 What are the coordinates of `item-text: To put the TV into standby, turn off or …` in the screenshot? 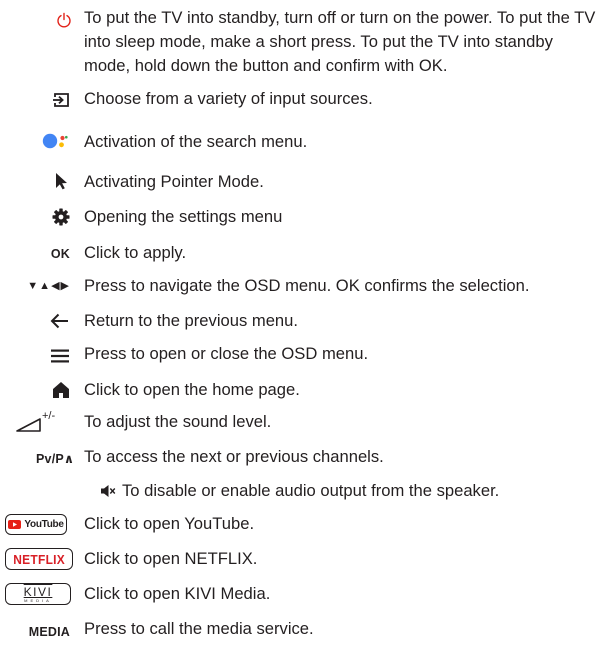 It's located at (340, 41).